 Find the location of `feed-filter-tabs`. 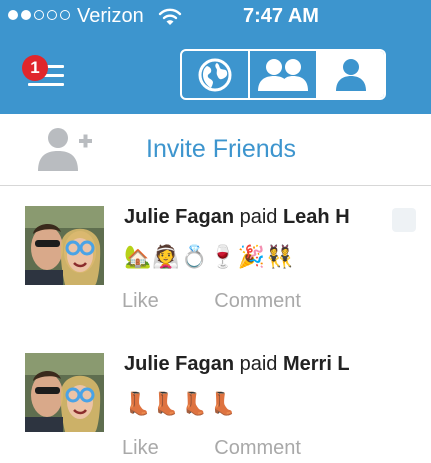

feed-filter-tabs is located at coordinates (283, 74).